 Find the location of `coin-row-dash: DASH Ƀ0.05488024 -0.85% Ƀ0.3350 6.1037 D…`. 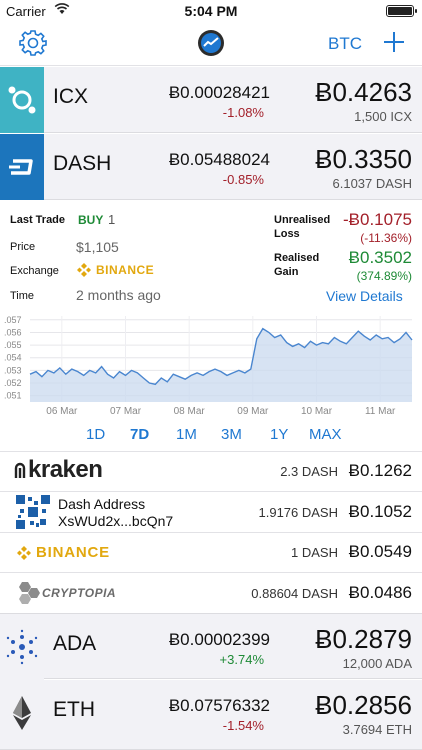

coin-row-dash: DASH Ƀ0.05488024 -0.85% Ƀ0.3350 6.1037 D… is located at coordinates (211, 167).